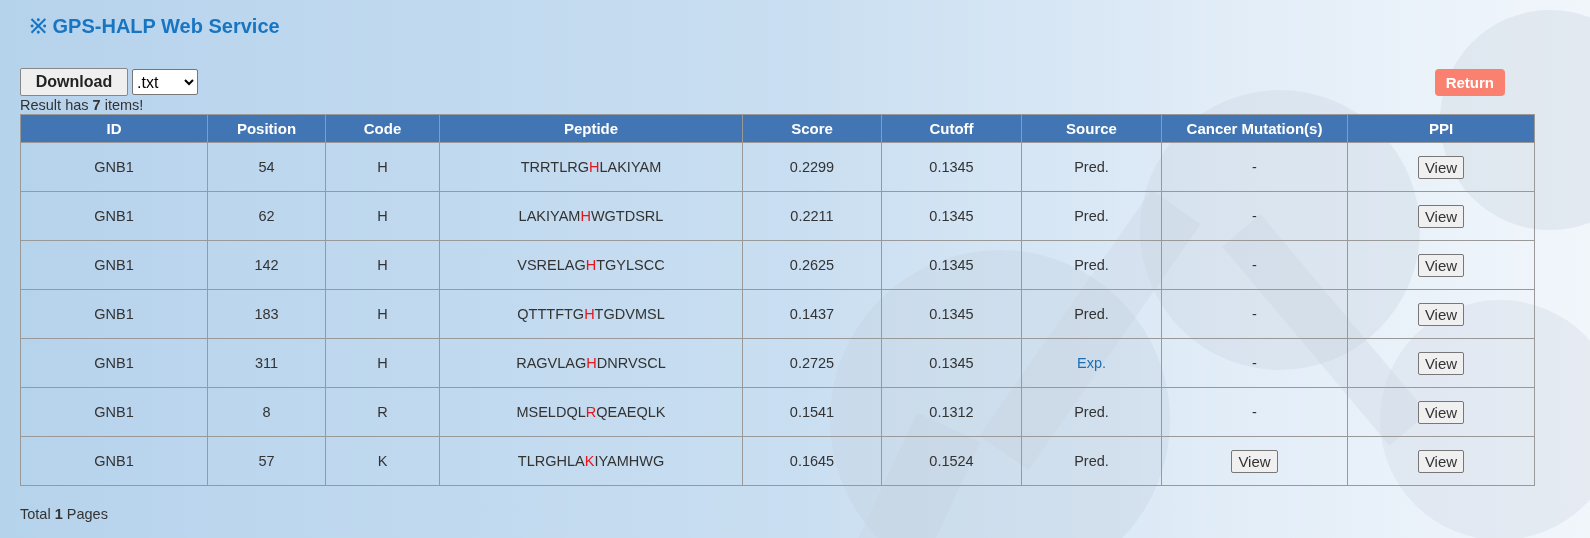 This screenshot has width=1590, height=538. What do you see at coordinates (266, 363) in the screenshot?
I see `table-cell: 311` at bounding box center [266, 363].